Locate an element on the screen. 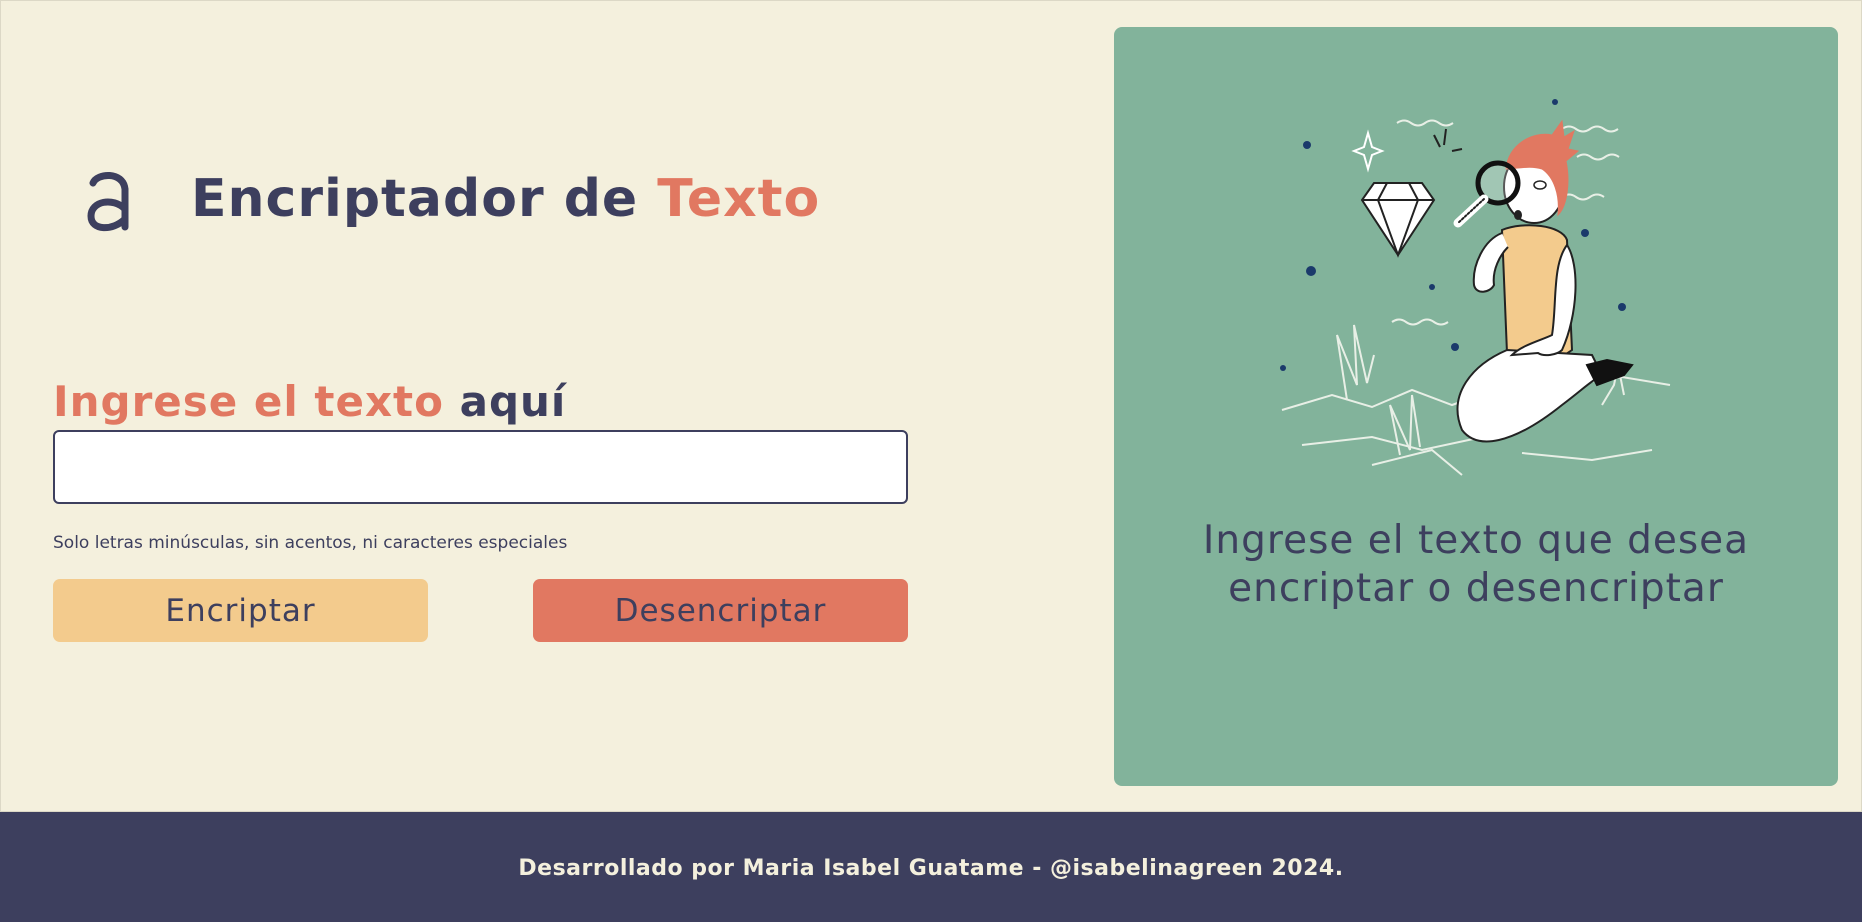 The width and height of the screenshot is (1862, 922). page-title: Encriptador de Texto is located at coordinates (505, 199).